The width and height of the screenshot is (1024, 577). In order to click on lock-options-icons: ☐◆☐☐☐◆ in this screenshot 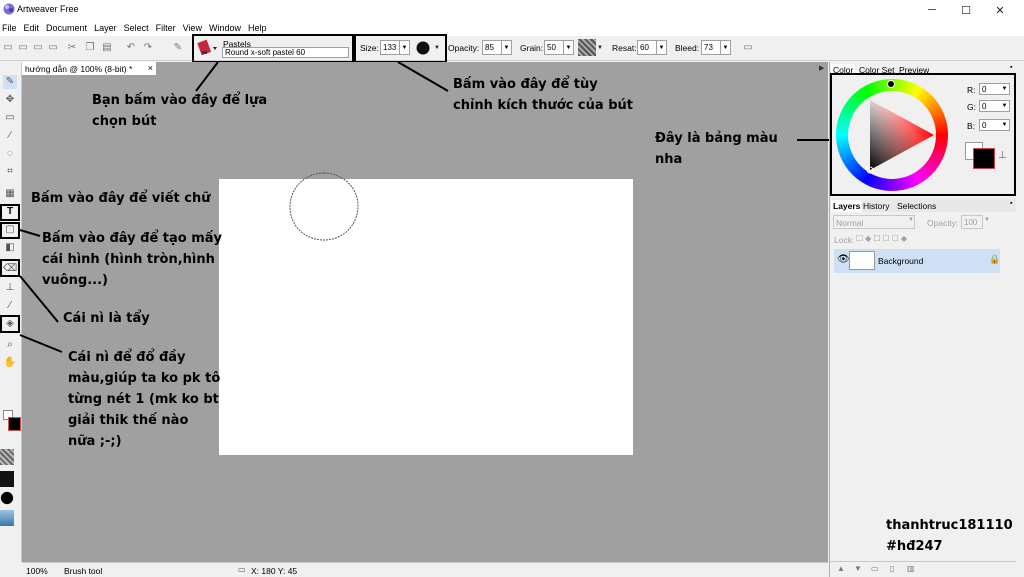, I will do `click(882, 238)`.